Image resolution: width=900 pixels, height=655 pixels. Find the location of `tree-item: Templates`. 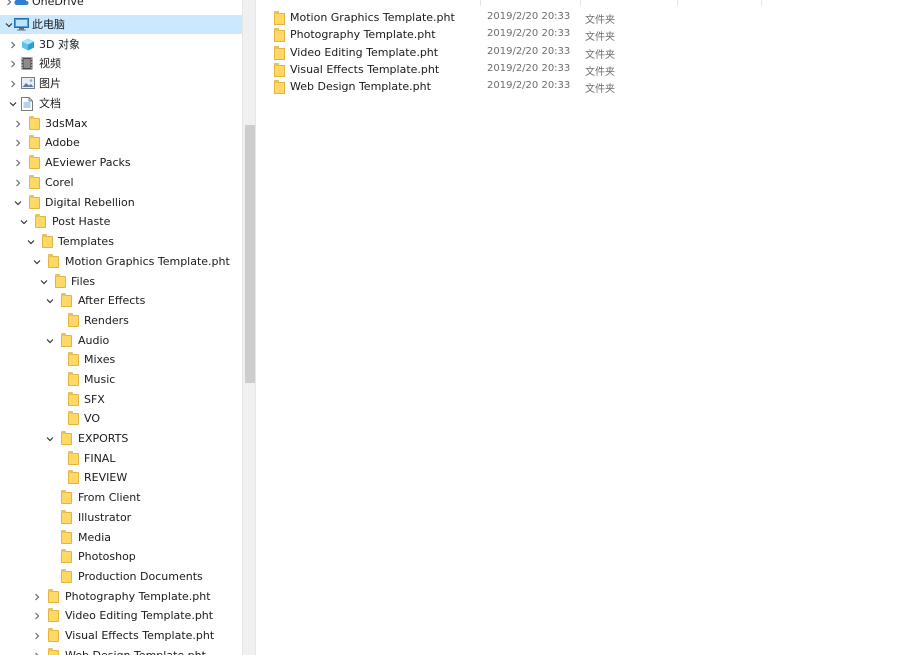

tree-item: Templates is located at coordinates (121, 241).